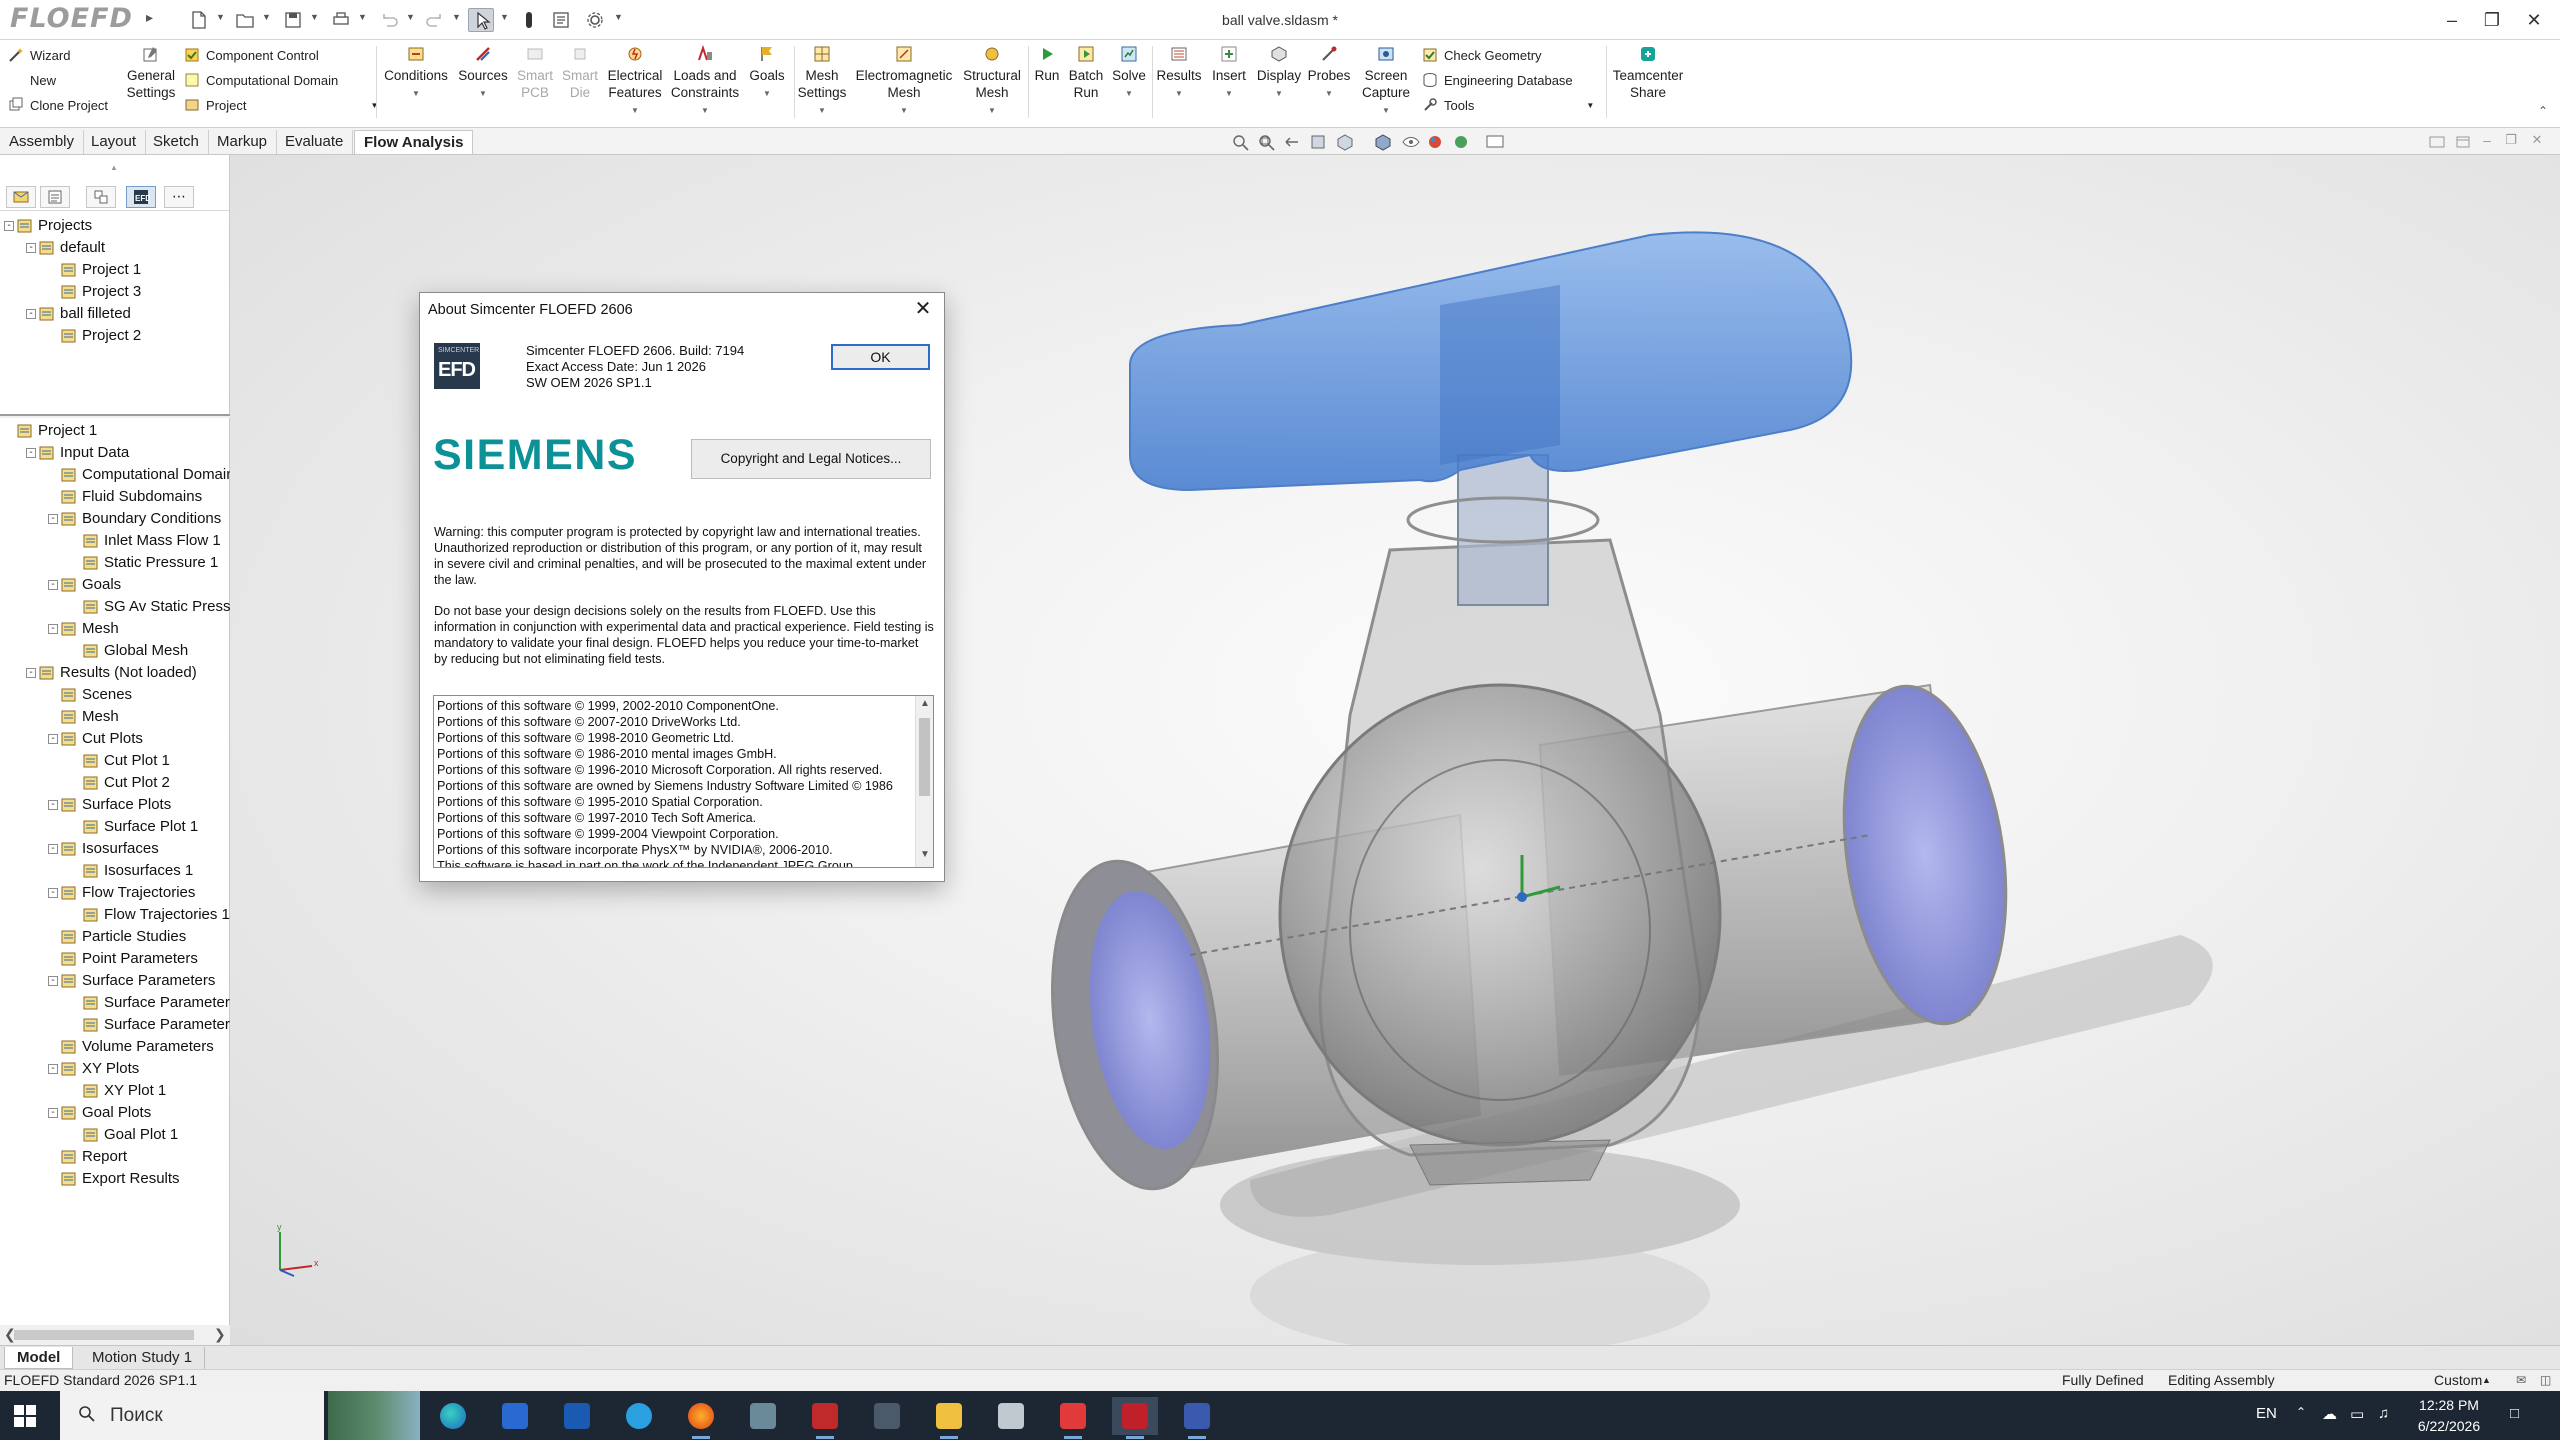 The width and height of the screenshot is (2560, 1440). Describe the element at coordinates (115, 1135) in the screenshot. I see `tree-node: Goal Plot 1` at that location.